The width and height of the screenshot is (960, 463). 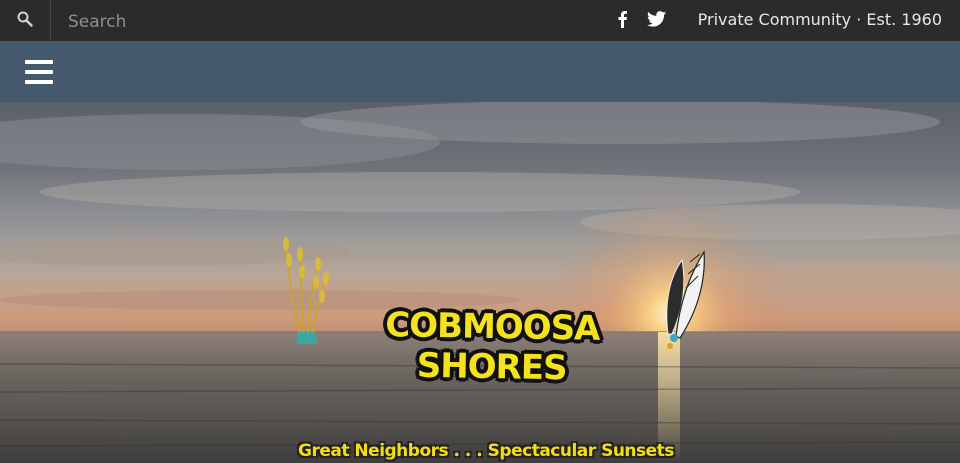 I want to click on logo-title: COBMOOSA SHORES, so click(x=492, y=347).